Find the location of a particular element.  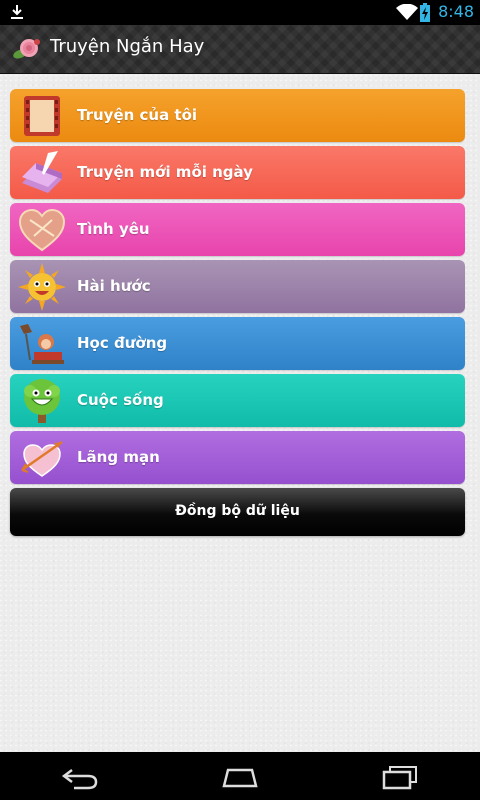

navigation-bar is located at coordinates (240, 776).